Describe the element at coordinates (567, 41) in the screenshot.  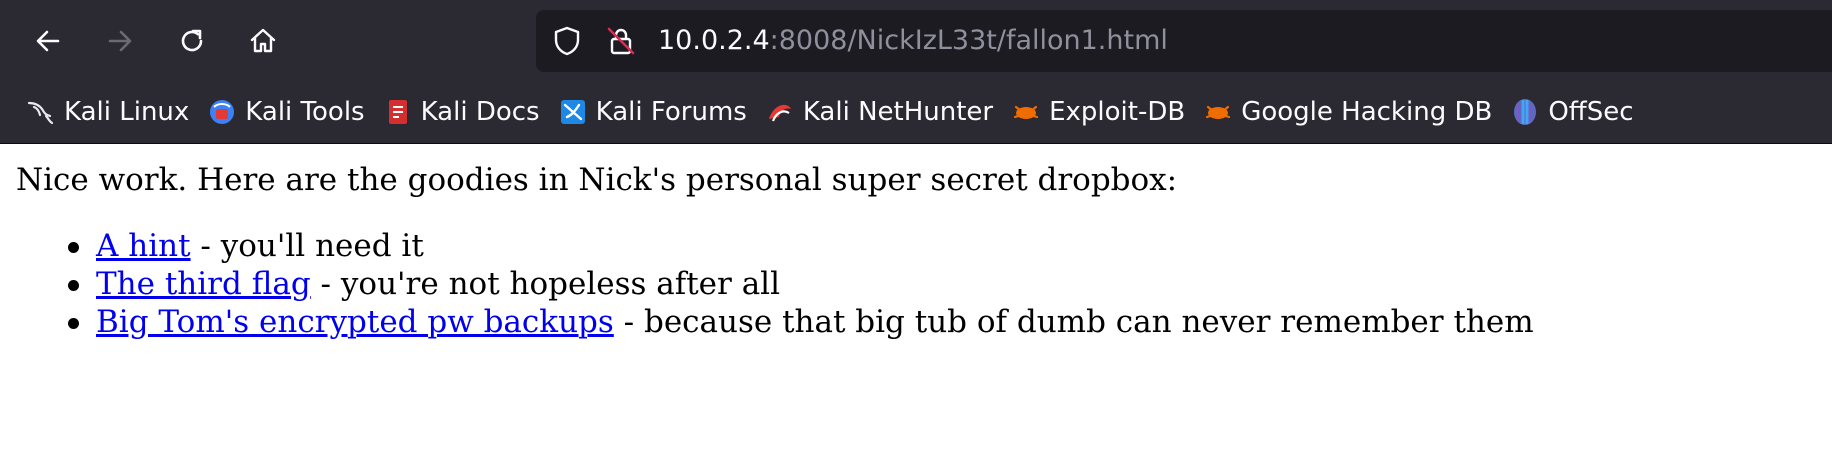
I see `tracking-protection-shield-icon` at that location.